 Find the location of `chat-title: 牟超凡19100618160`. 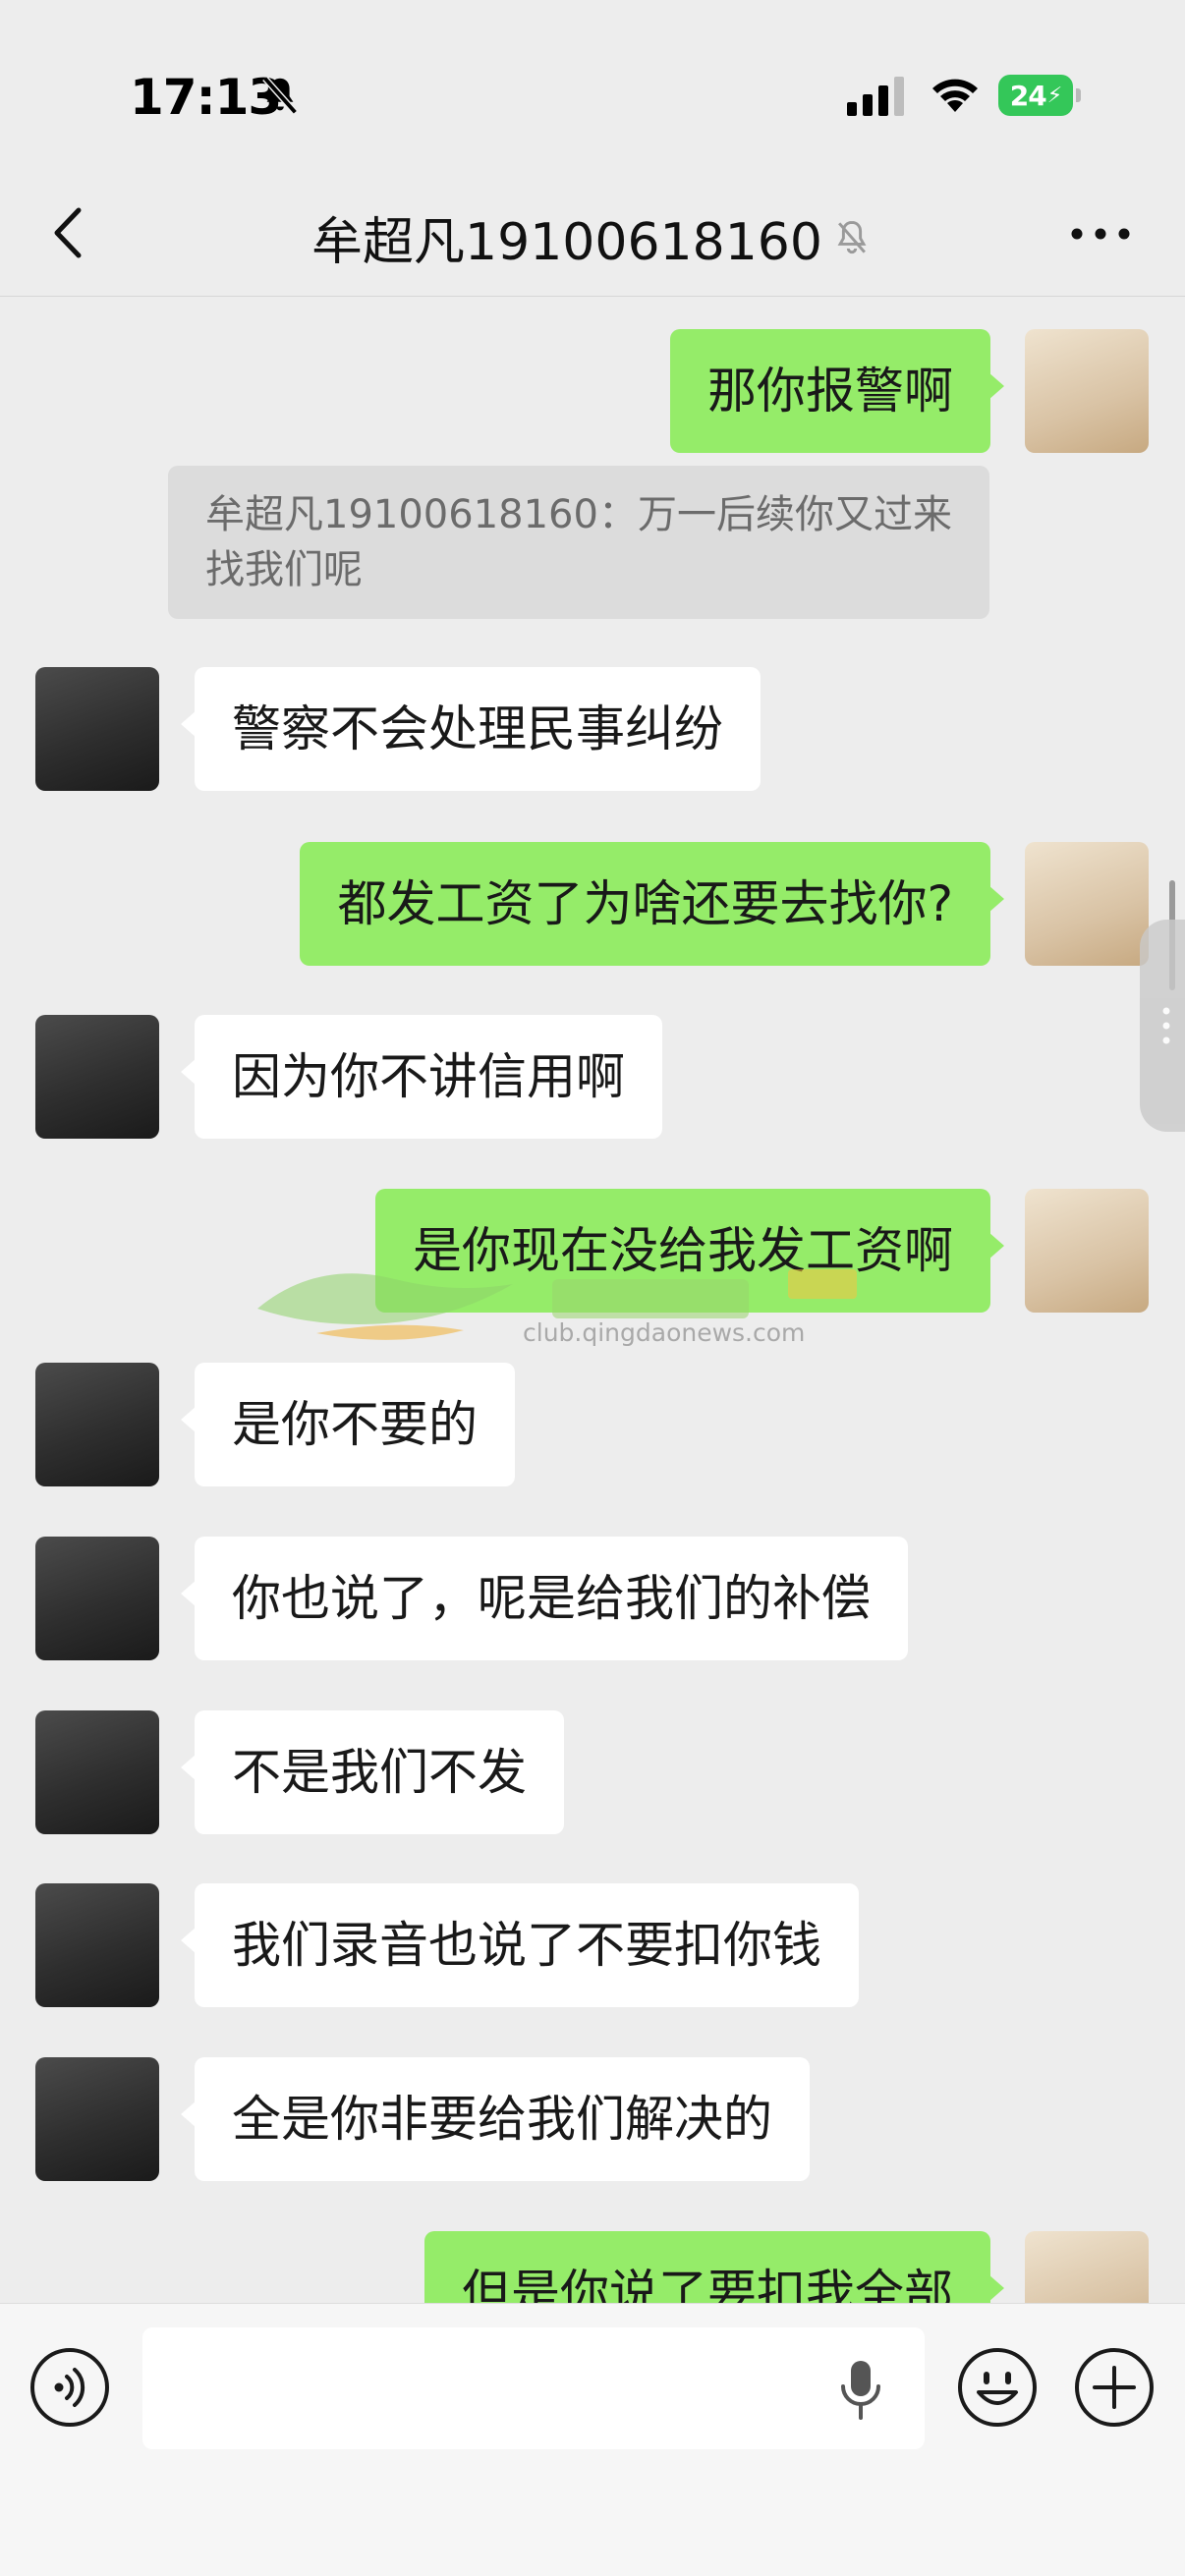

chat-title: 牟超凡19100618160 is located at coordinates (592, 237).